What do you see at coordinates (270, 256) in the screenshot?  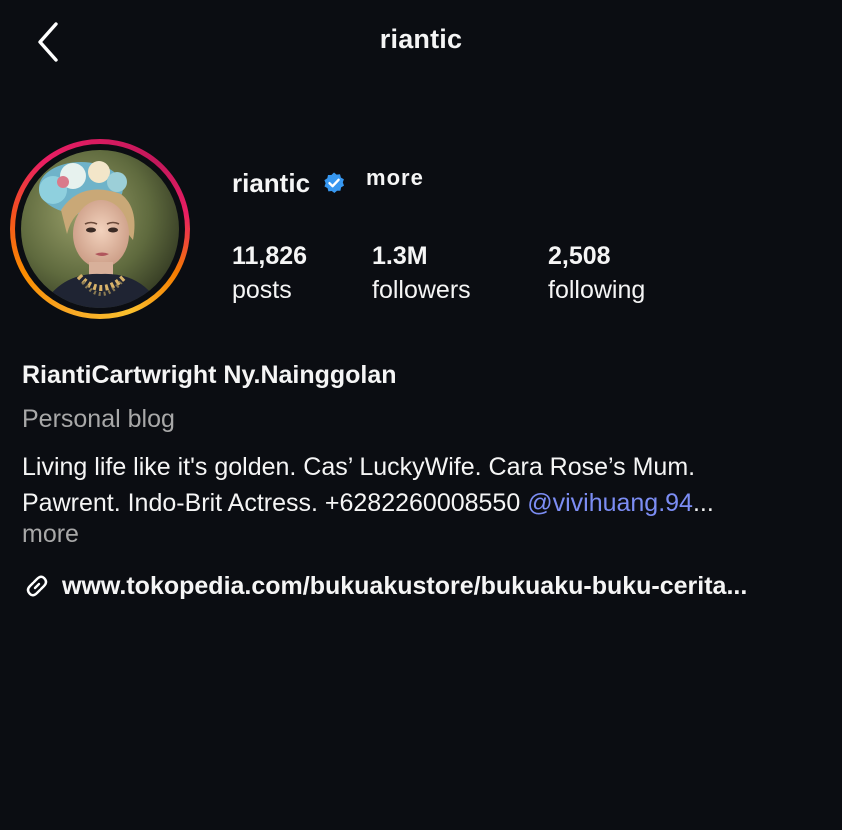 I see `posts-count: 11,826` at bounding box center [270, 256].